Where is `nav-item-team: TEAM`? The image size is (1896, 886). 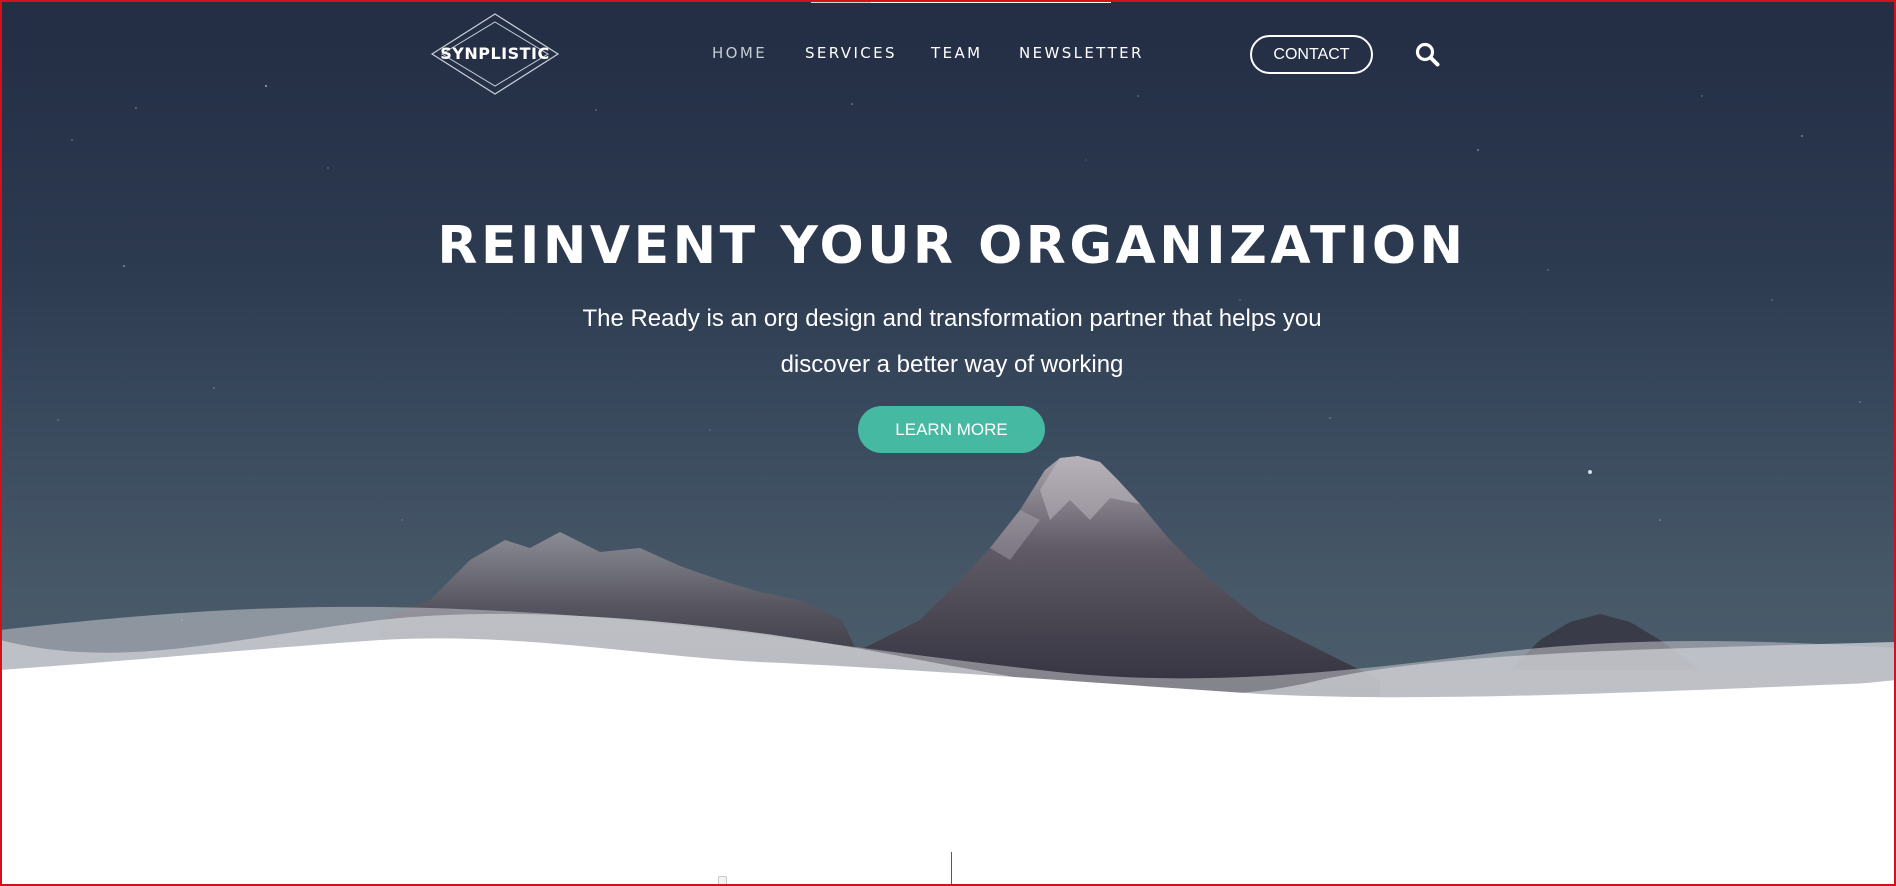
nav-item-team: TEAM is located at coordinates (956, 53).